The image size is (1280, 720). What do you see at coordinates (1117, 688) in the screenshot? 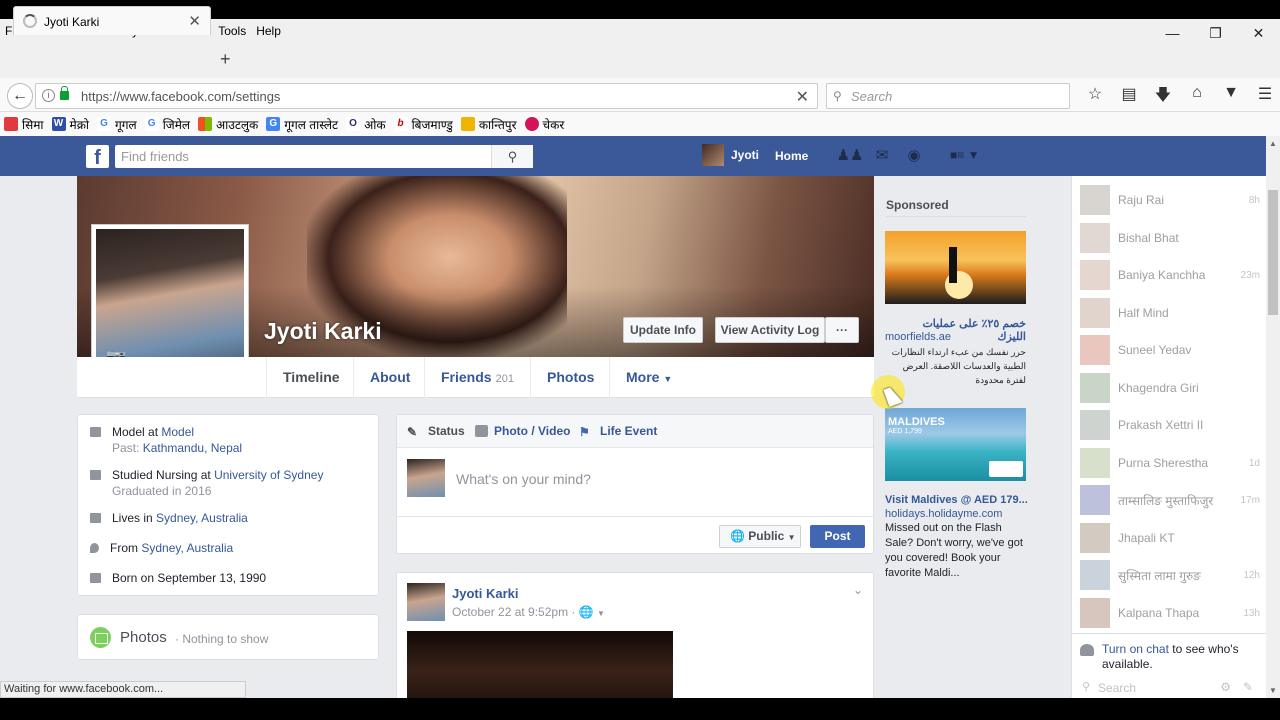
I see `chat-search-input: Search` at bounding box center [1117, 688].